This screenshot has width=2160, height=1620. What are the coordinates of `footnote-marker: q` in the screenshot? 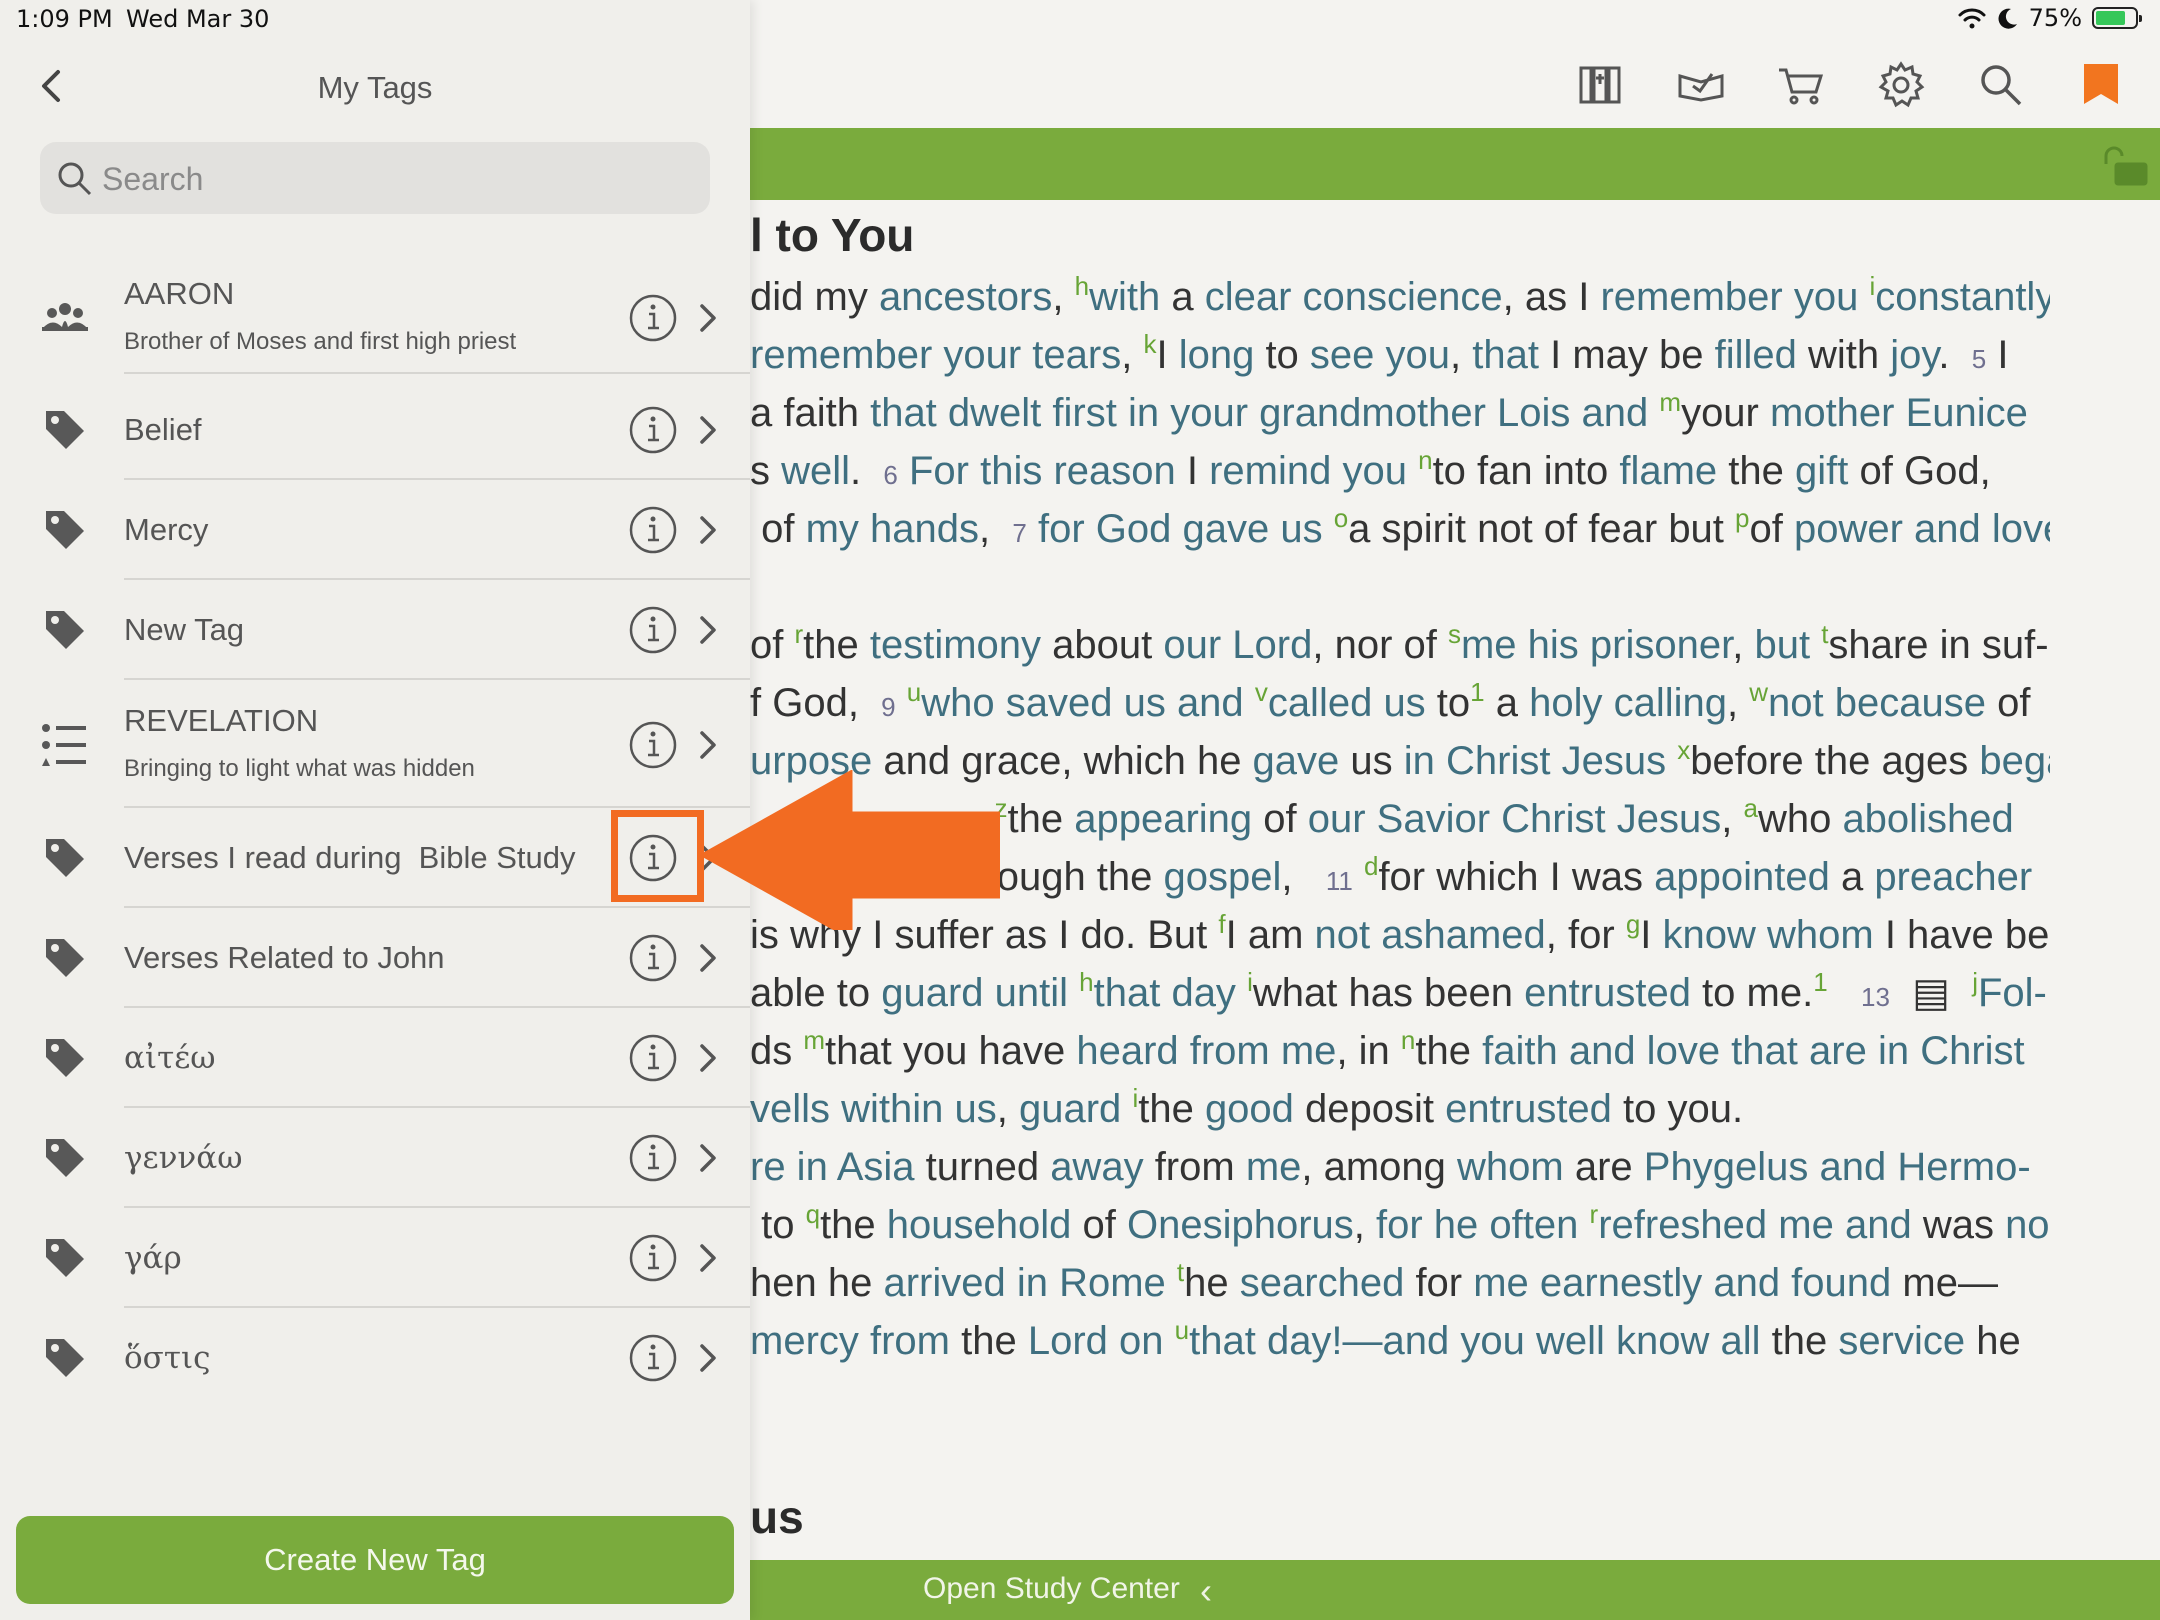 It's located at (813, 1214).